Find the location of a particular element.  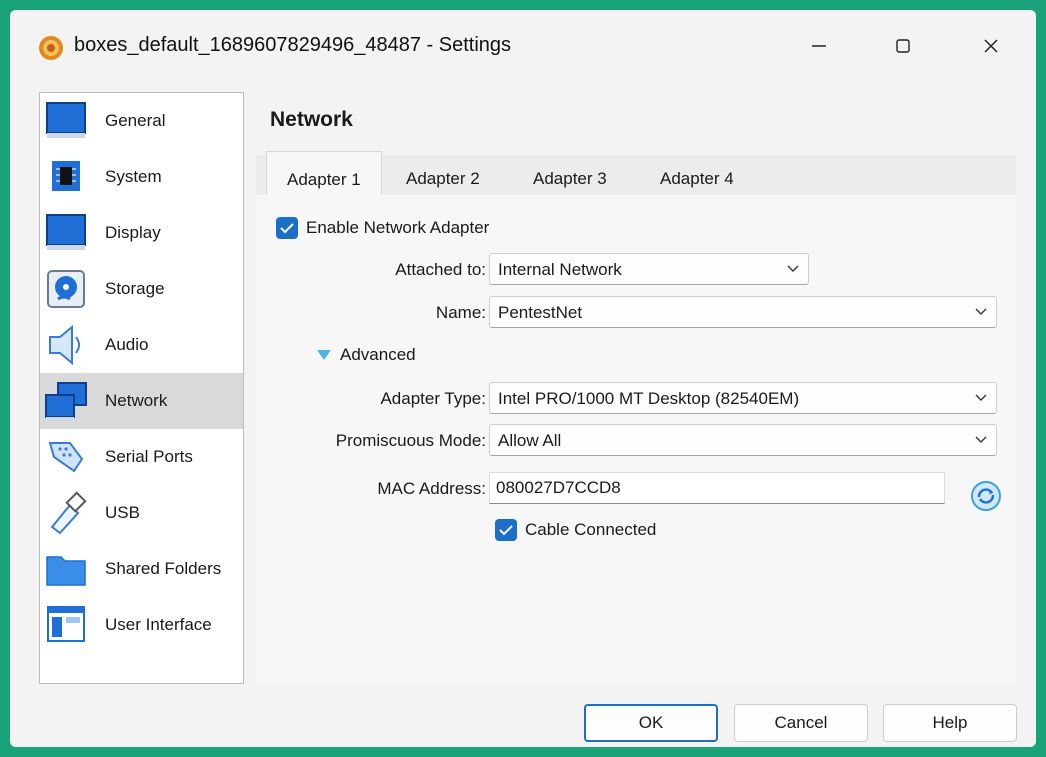

sidebar-item-audio: Audio is located at coordinates (141, 345).